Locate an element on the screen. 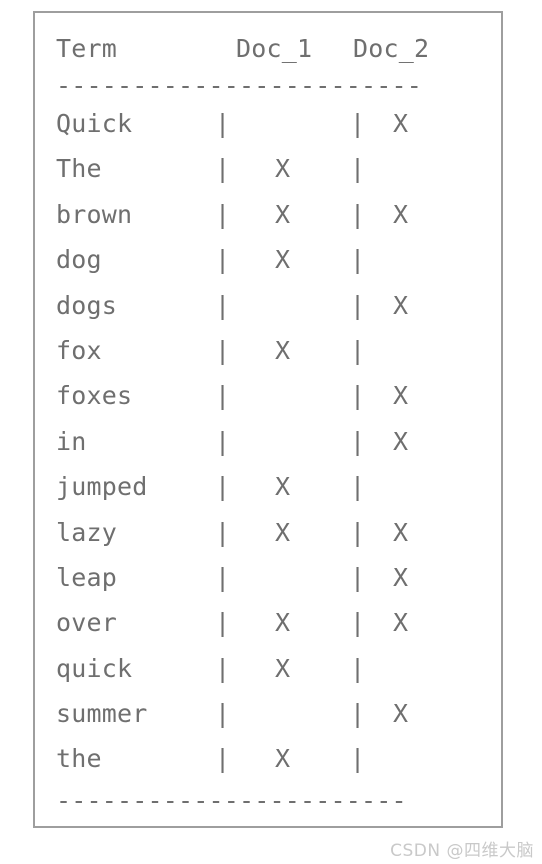 This screenshot has height=864, width=542. table-row: over | X | X is located at coordinates (270, 622).